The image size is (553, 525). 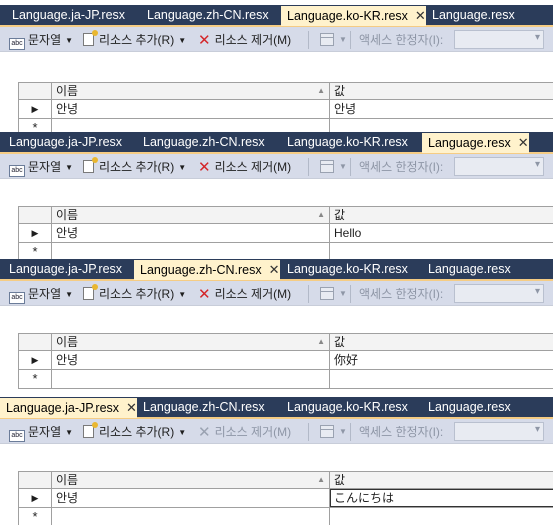 What do you see at coordinates (441, 233) in the screenshot?
I see `resource-value-cell: Hello` at bounding box center [441, 233].